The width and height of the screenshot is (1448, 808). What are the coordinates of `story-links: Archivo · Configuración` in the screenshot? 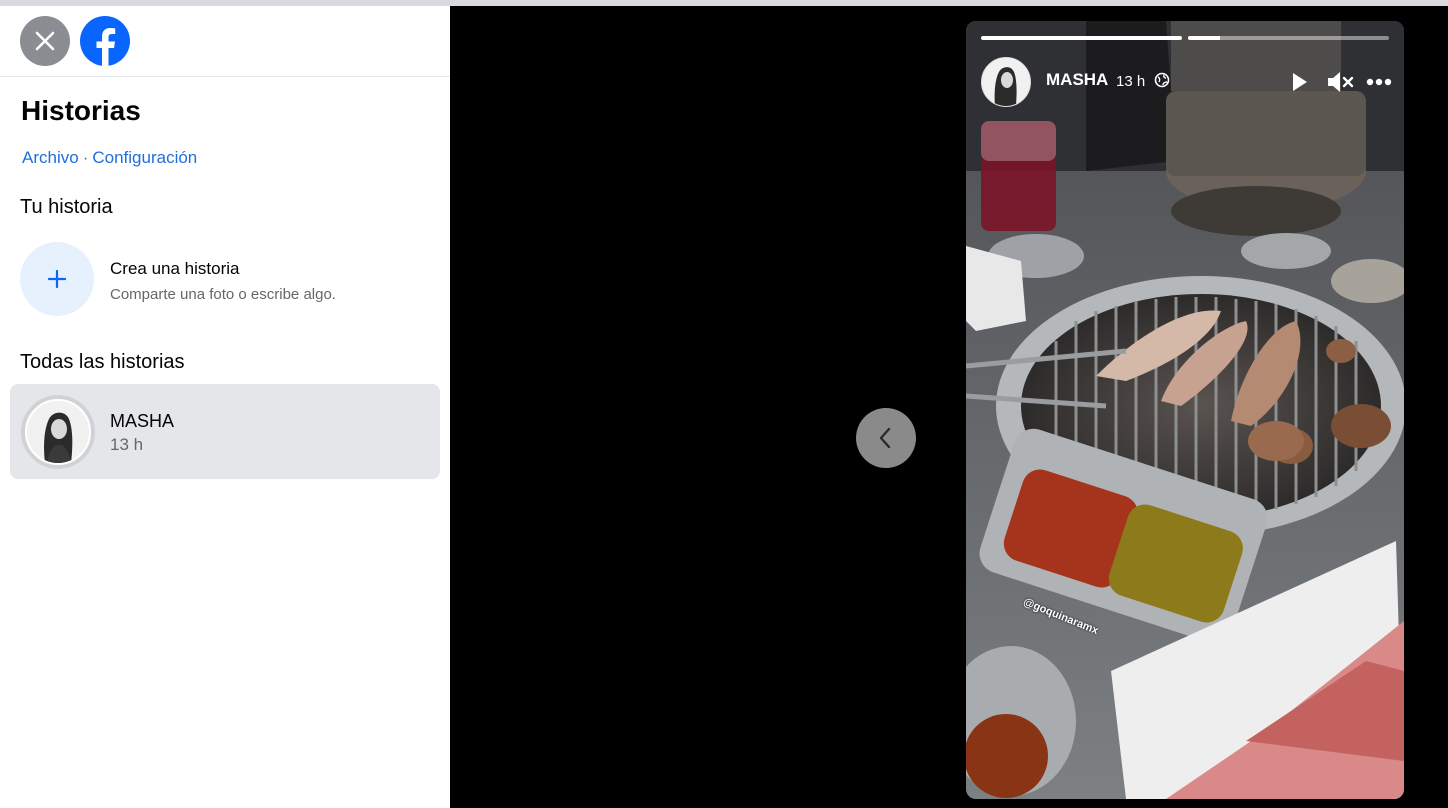 It's located at (109, 158).